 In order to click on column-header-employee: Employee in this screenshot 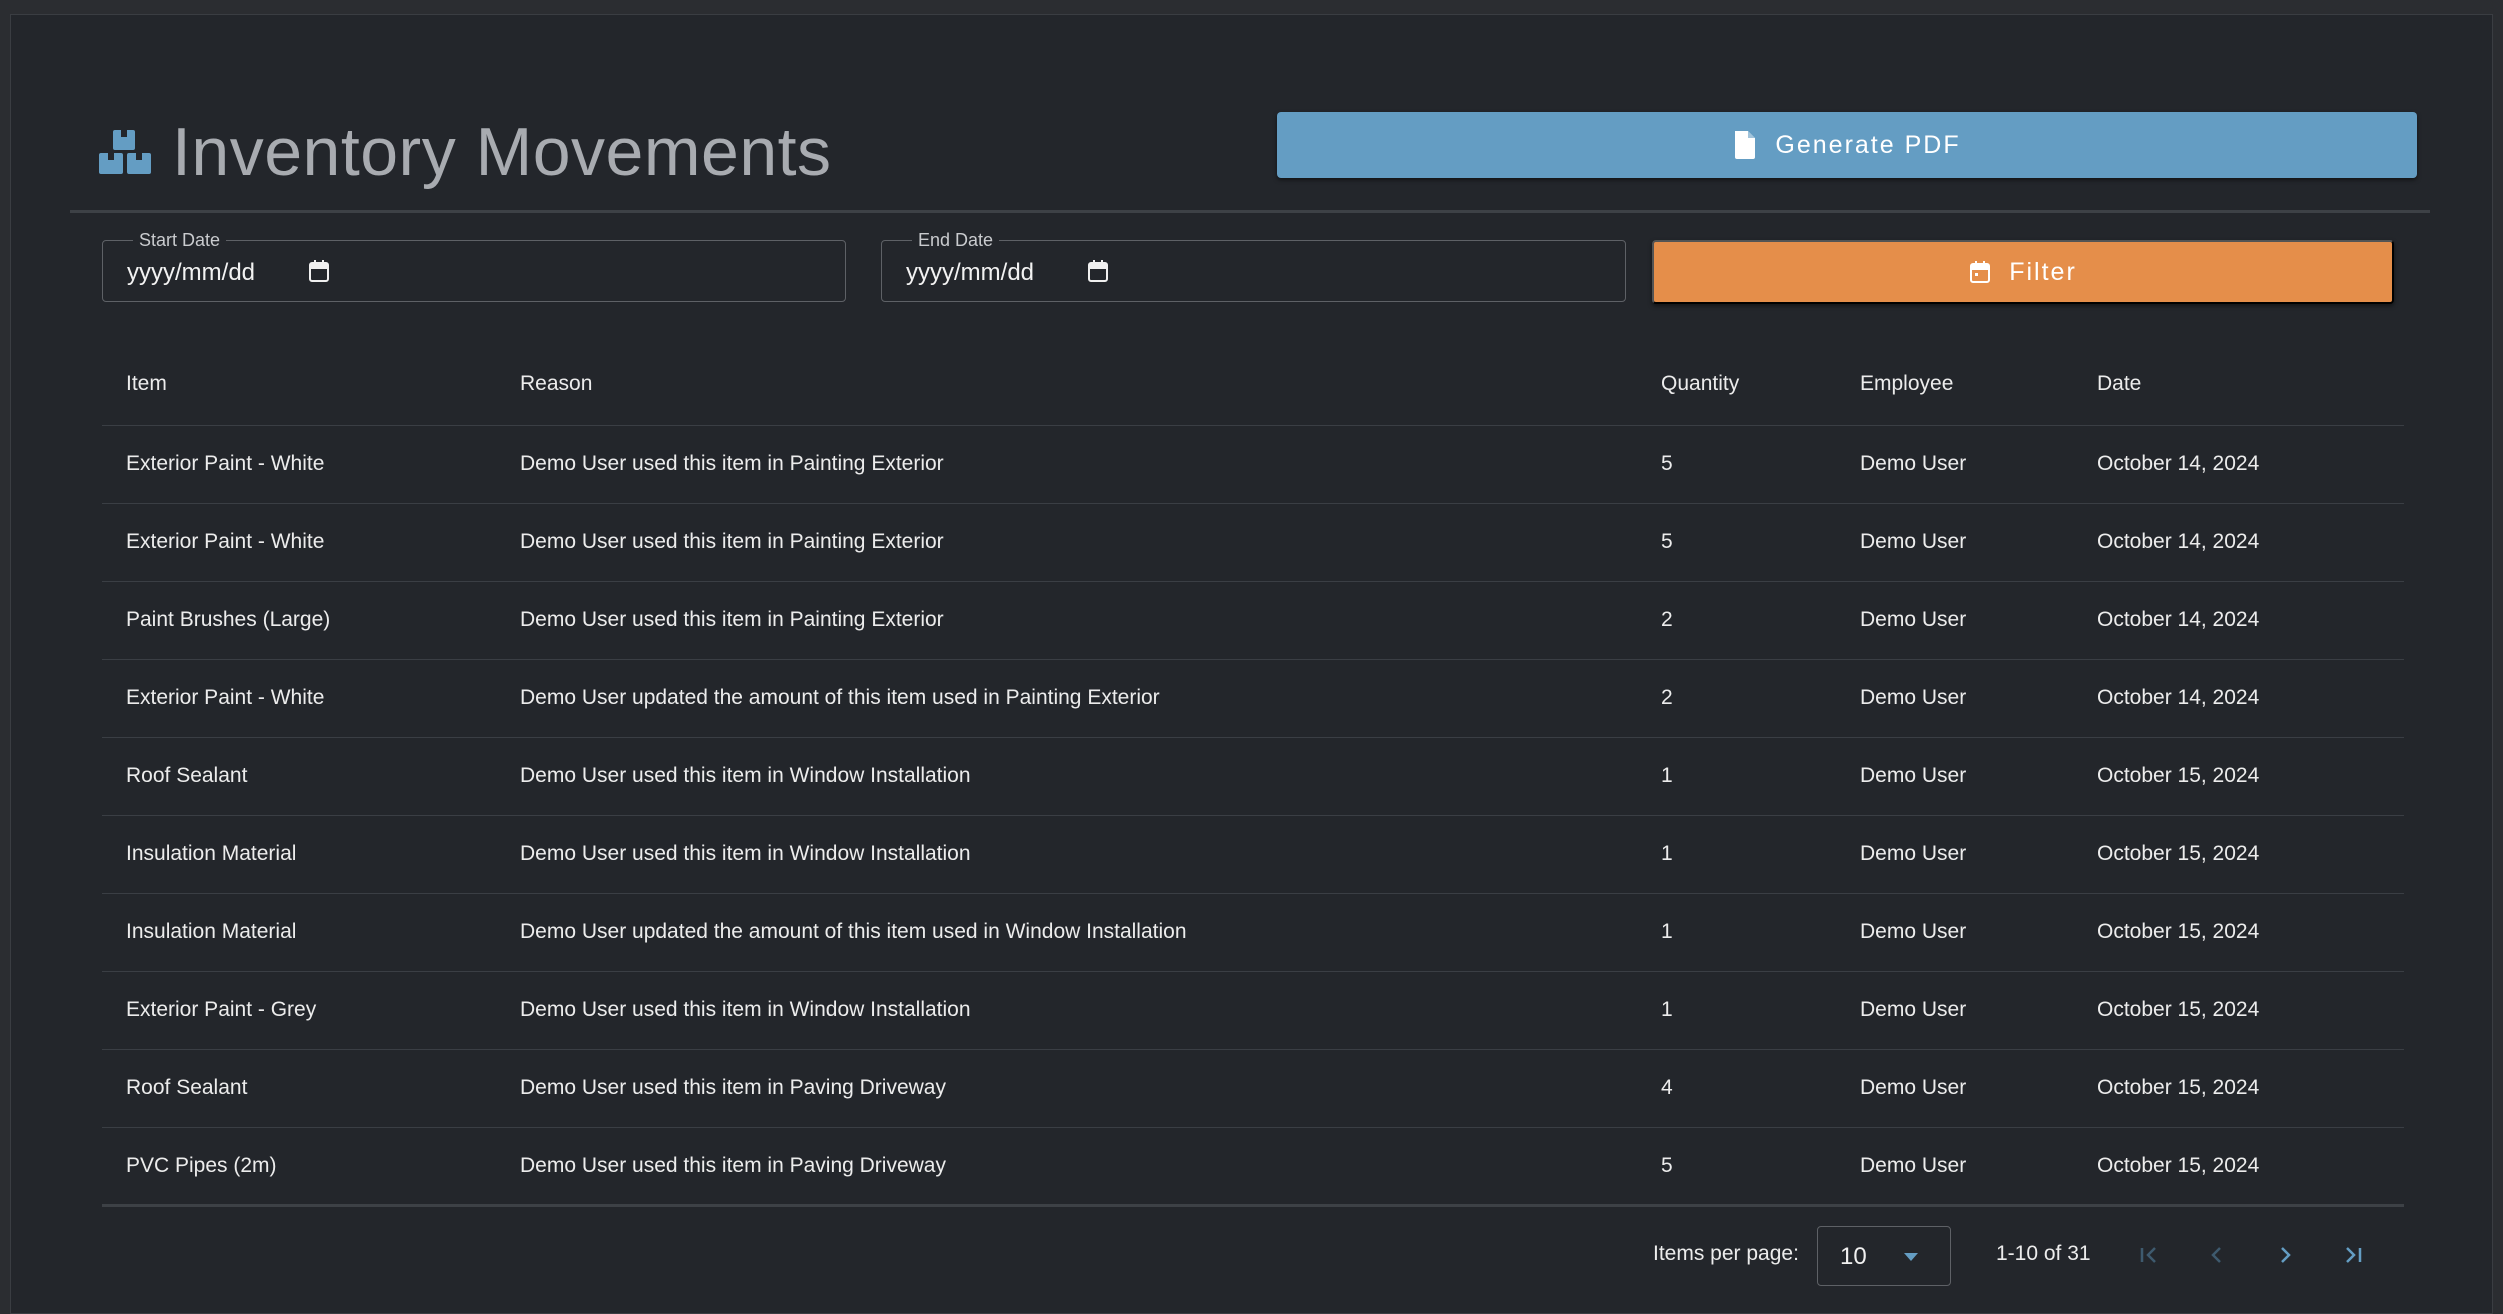, I will do `click(1954, 384)`.